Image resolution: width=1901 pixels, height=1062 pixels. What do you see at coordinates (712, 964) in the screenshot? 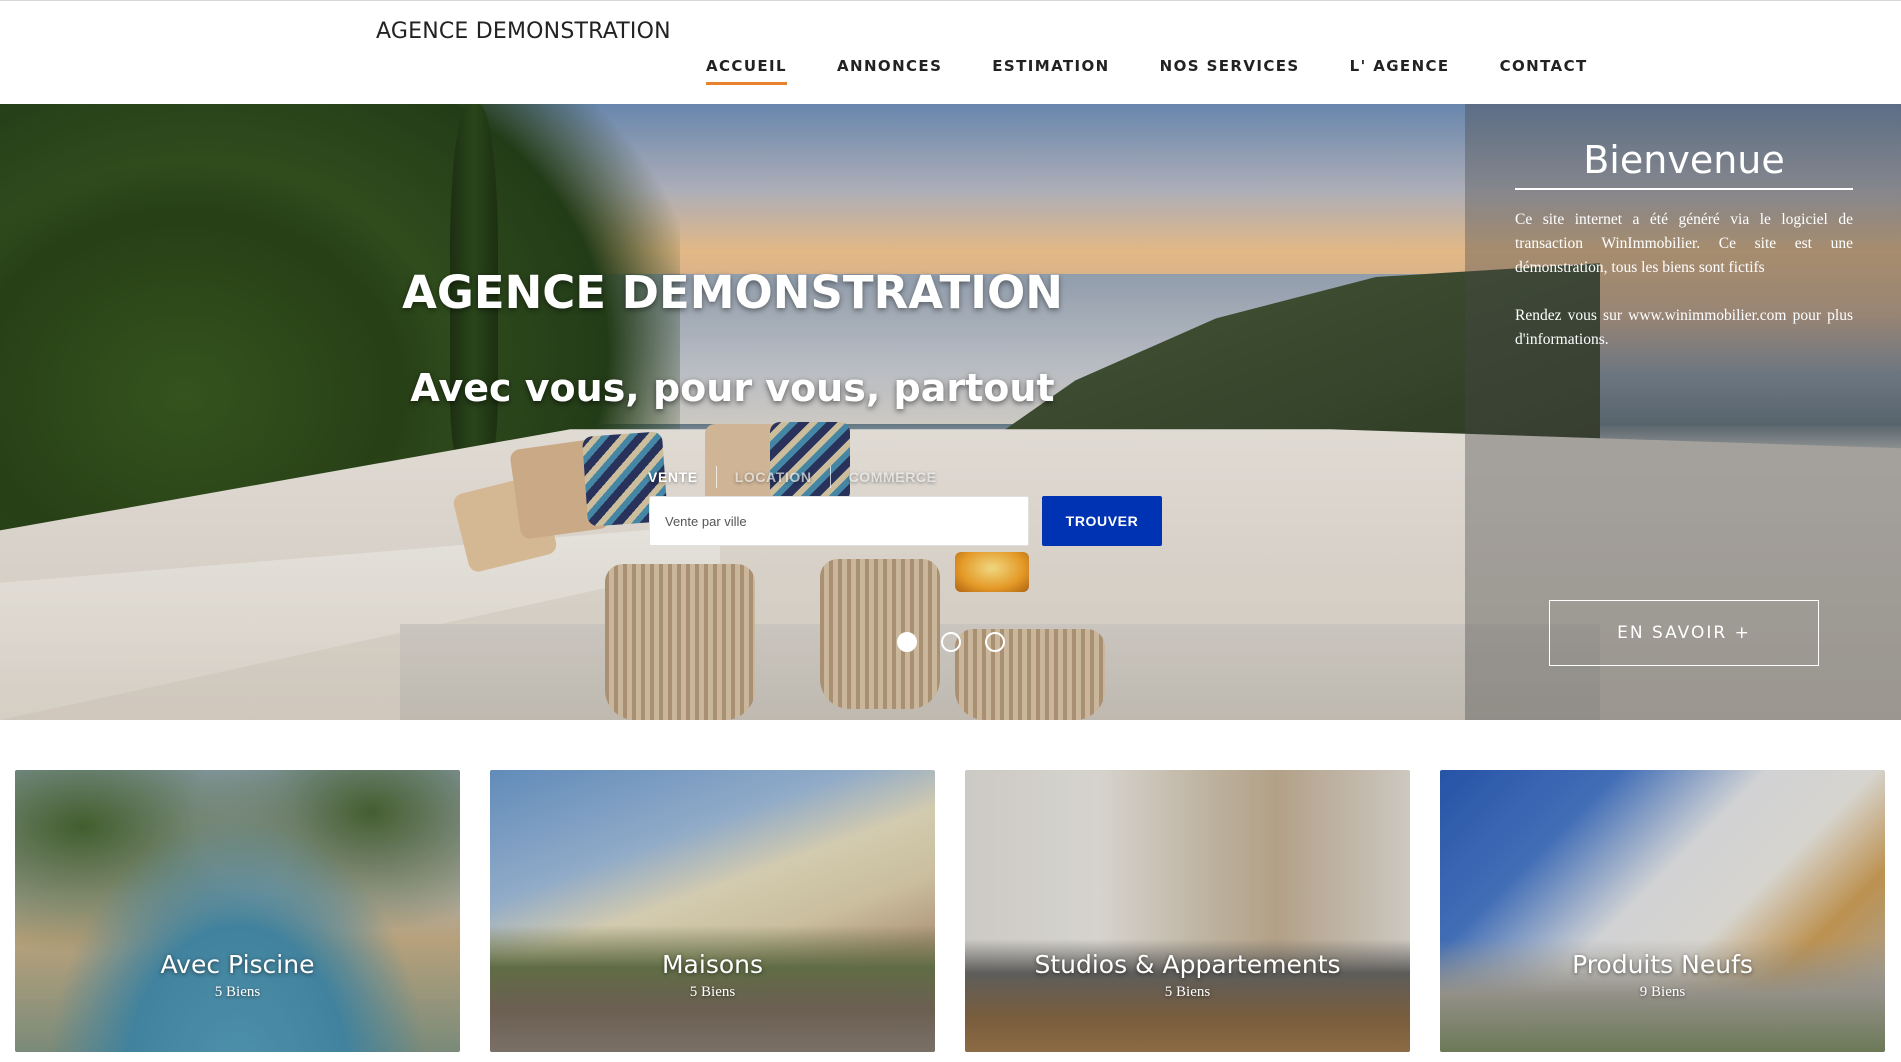
I see `category-title: Maisons` at bounding box center [712, 964].